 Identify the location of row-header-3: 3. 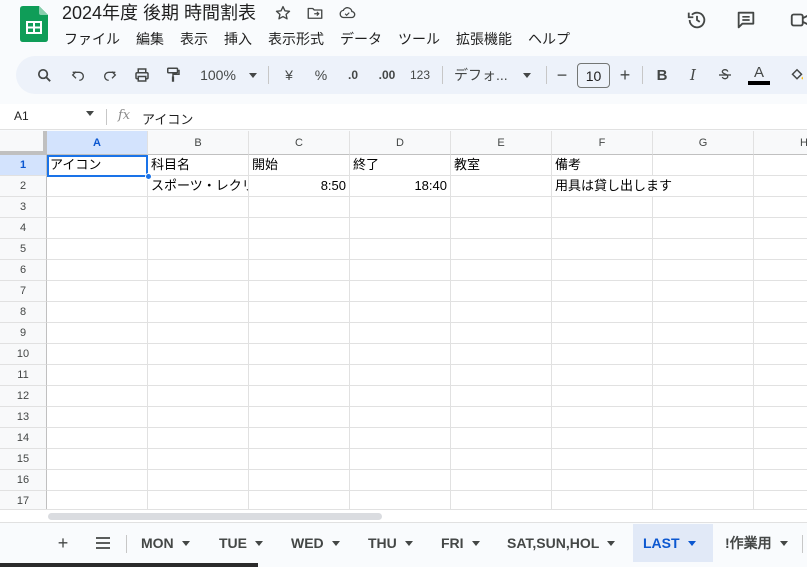
(23, 207).